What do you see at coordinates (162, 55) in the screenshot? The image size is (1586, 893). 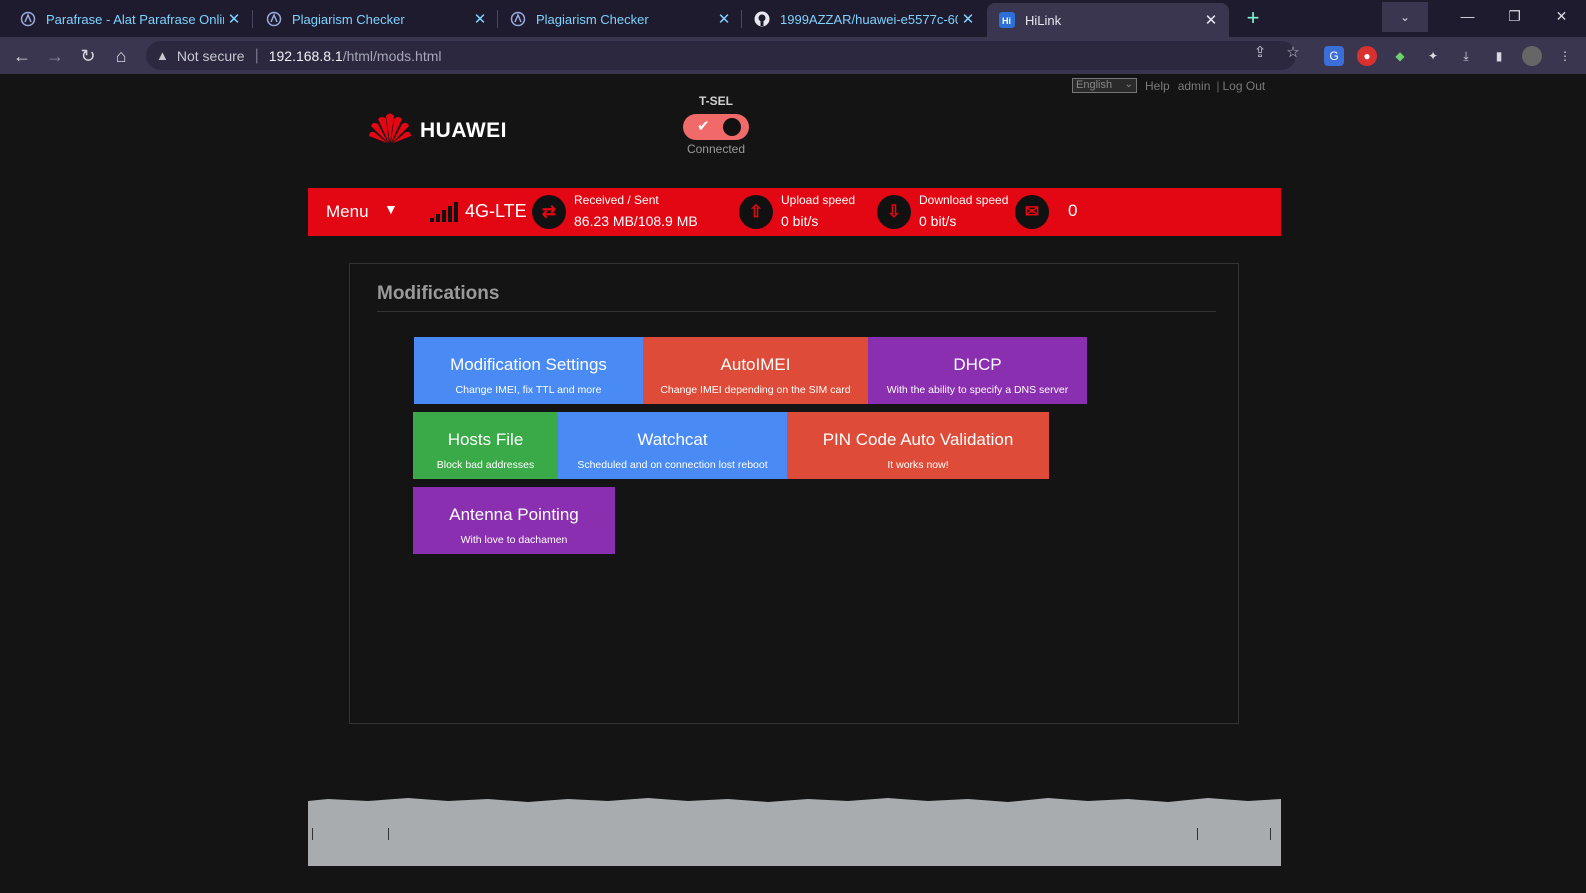 I see `warning-icon: ▲` at bounding box center [162, 55].